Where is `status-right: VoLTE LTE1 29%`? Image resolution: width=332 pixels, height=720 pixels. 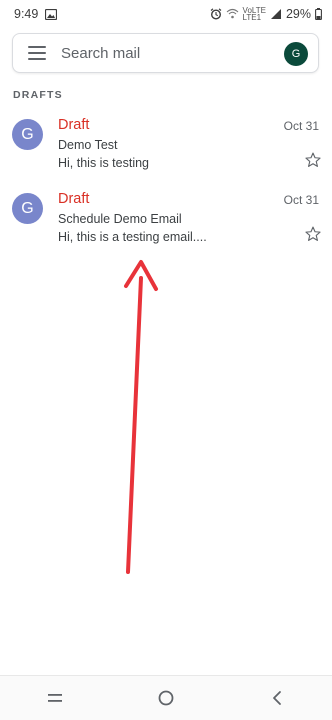 status-right: VoLTE LTE1 29% is located at coordinates (266, 14).